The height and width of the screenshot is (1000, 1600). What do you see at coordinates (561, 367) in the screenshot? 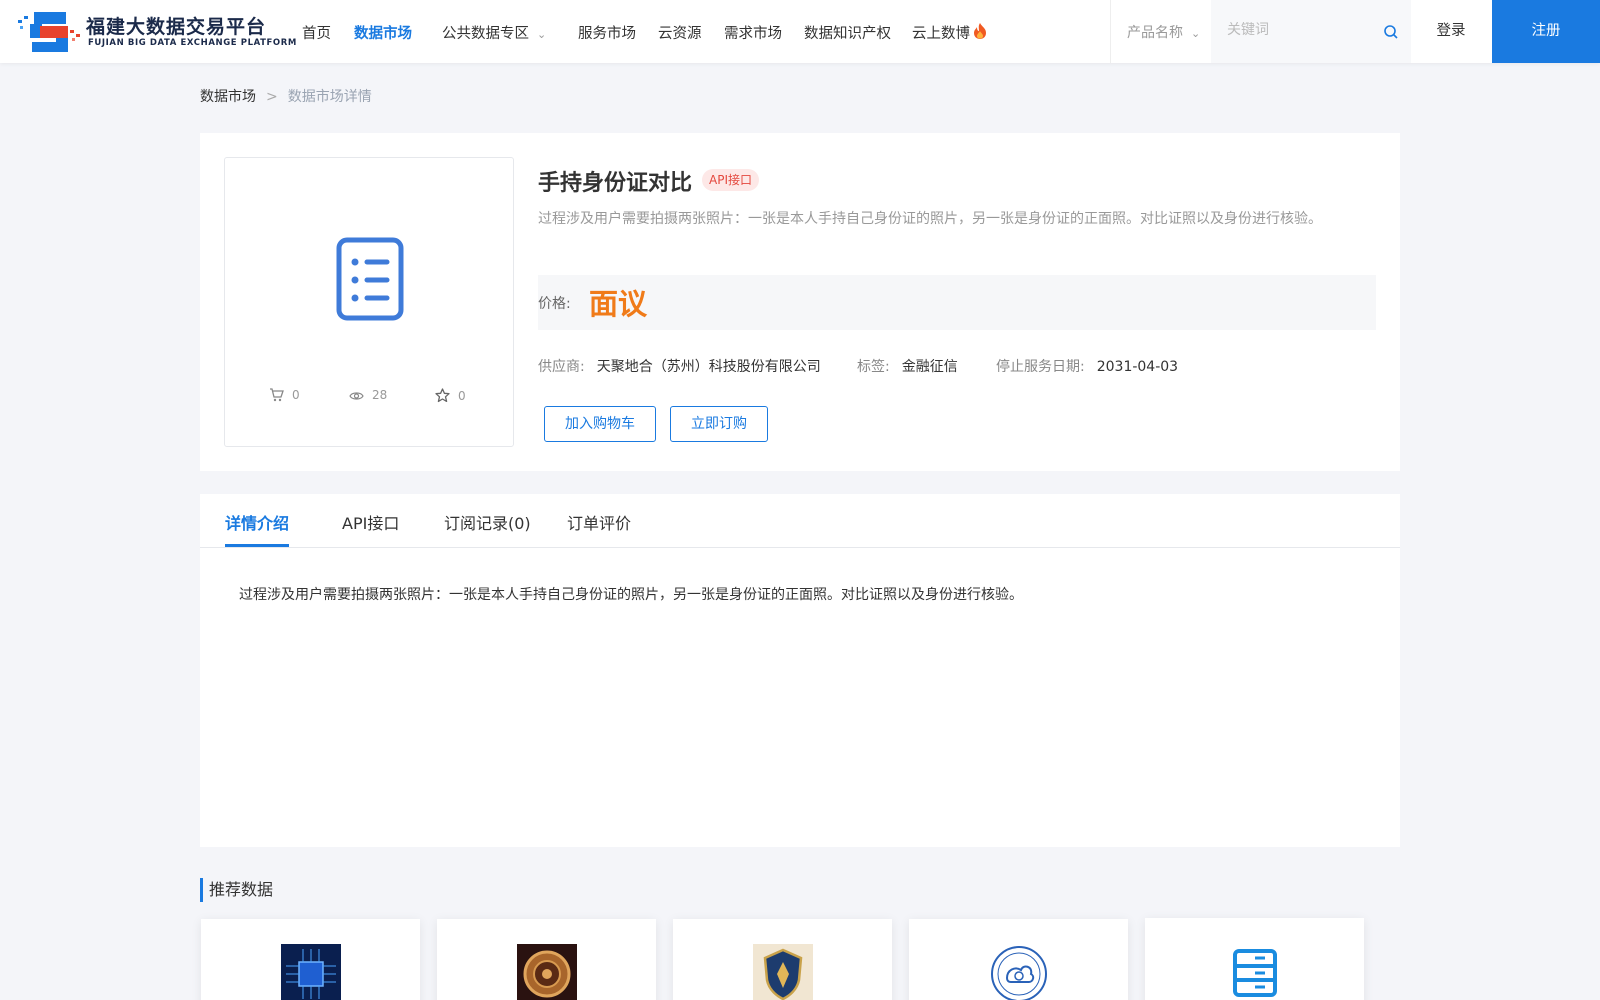
I see `supplier-label: 供应商:` at bounding box center [561, 367].